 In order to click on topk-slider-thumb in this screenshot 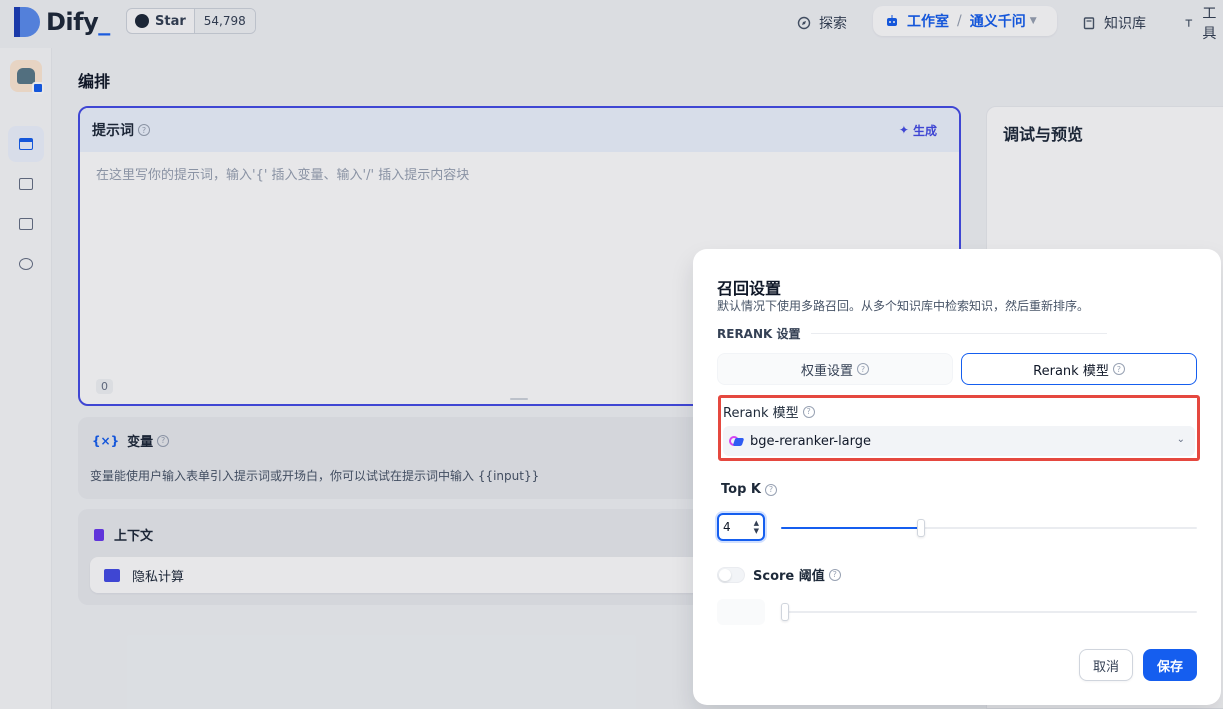, I will do `click(921, 528)`.